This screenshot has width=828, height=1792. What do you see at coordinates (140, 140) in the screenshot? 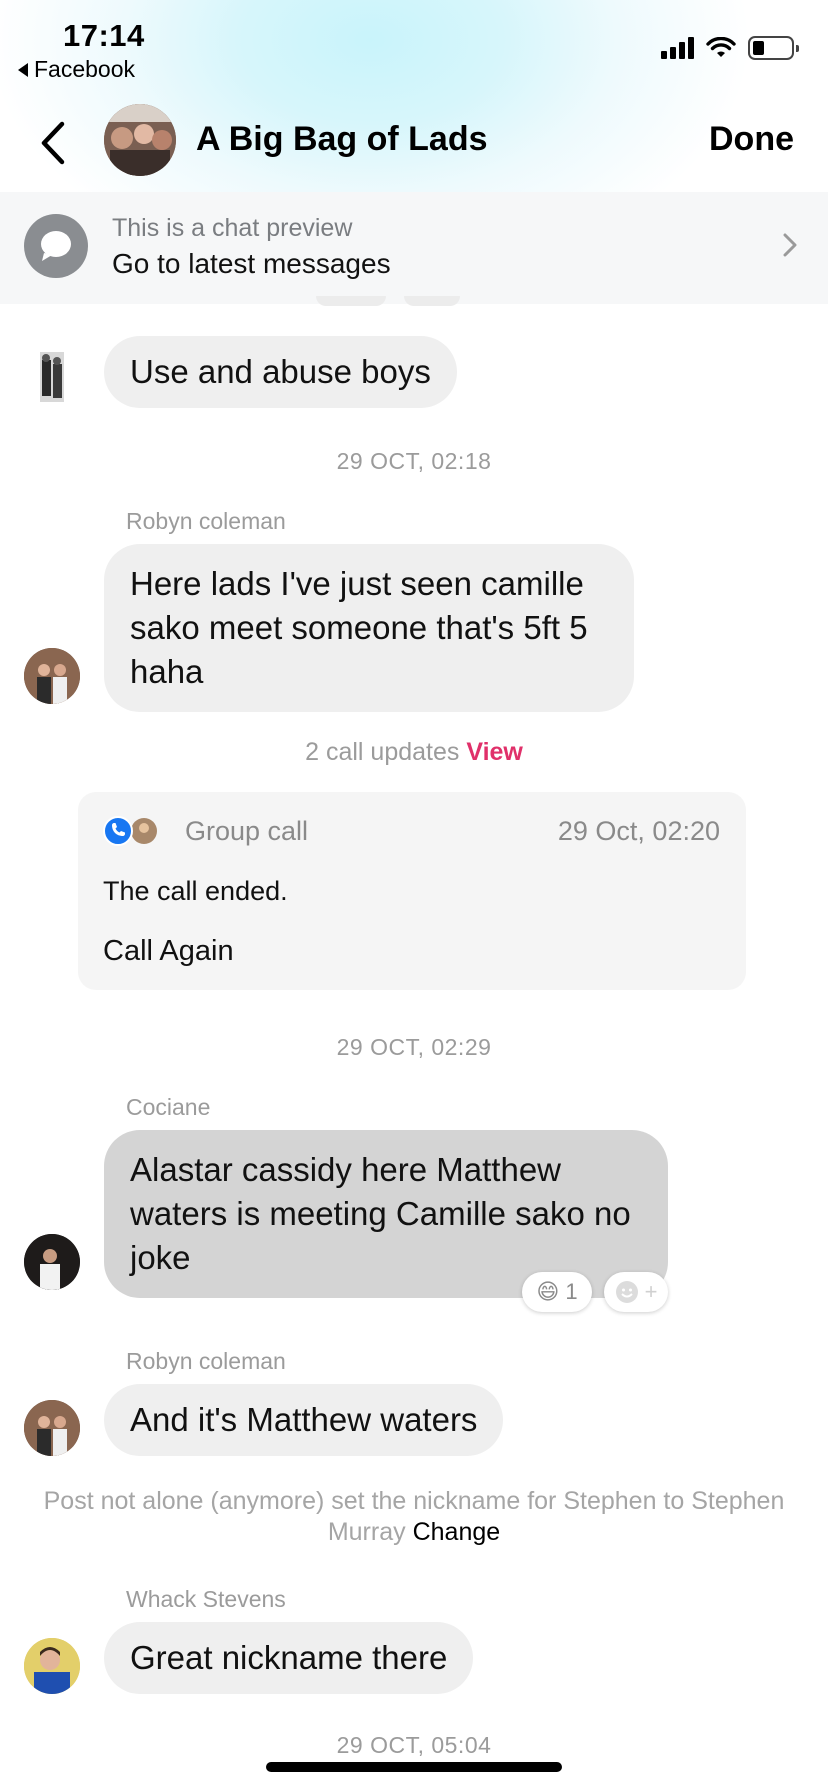
I see `group-avatar` at bounding box center [140, 140].